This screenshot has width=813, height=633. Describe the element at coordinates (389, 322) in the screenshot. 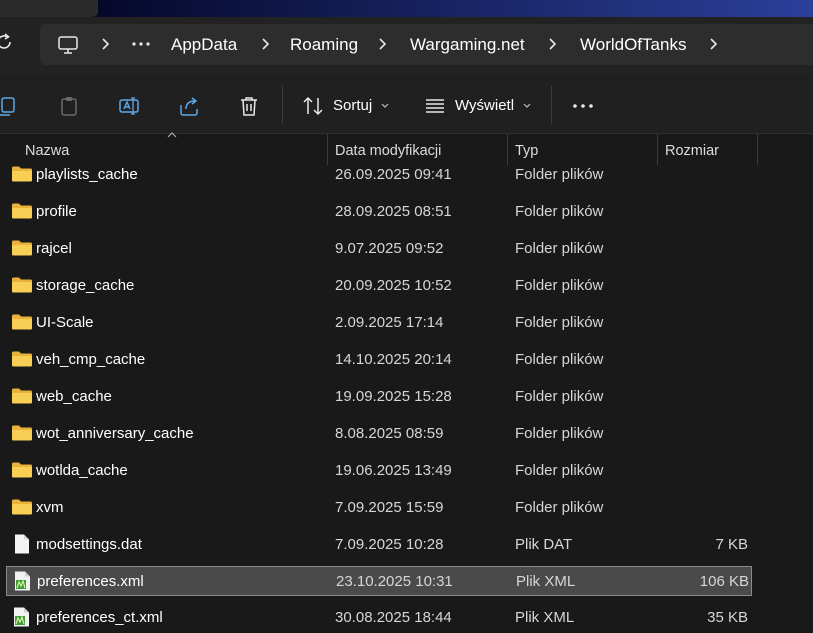

I see `file-modified: 2.09.2025 17:14` at that location.